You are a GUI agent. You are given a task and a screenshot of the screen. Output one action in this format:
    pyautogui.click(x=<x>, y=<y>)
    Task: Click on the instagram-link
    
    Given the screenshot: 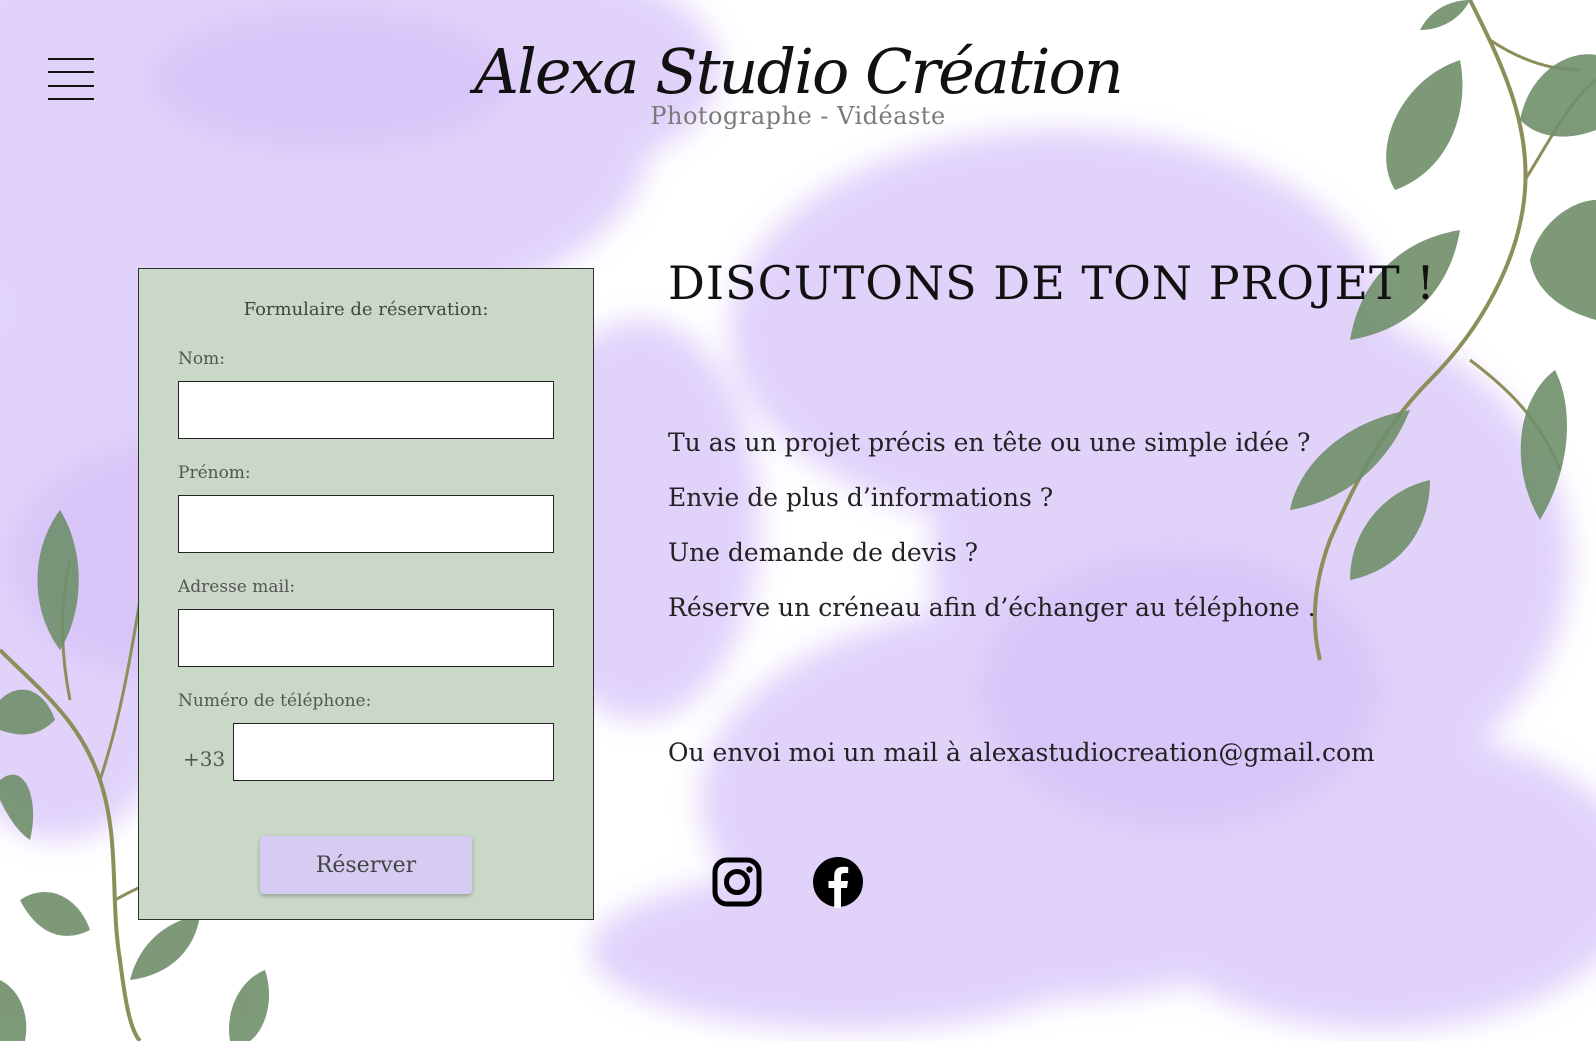 What is the action you would take?
    pyautogui.click(x=737, y=884)
    